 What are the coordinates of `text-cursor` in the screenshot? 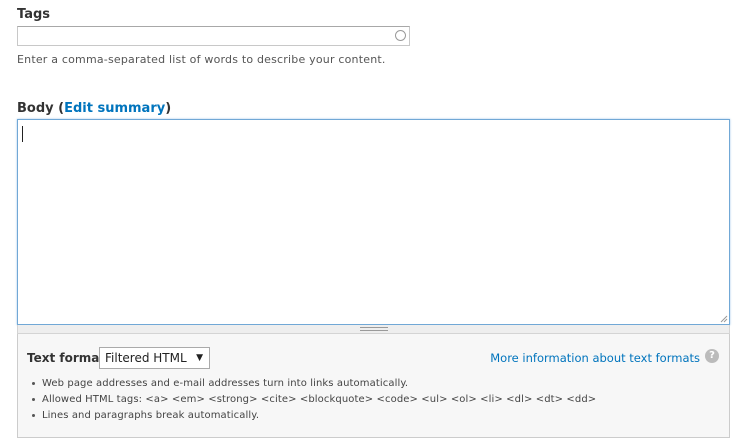 It's located at (22, 134).